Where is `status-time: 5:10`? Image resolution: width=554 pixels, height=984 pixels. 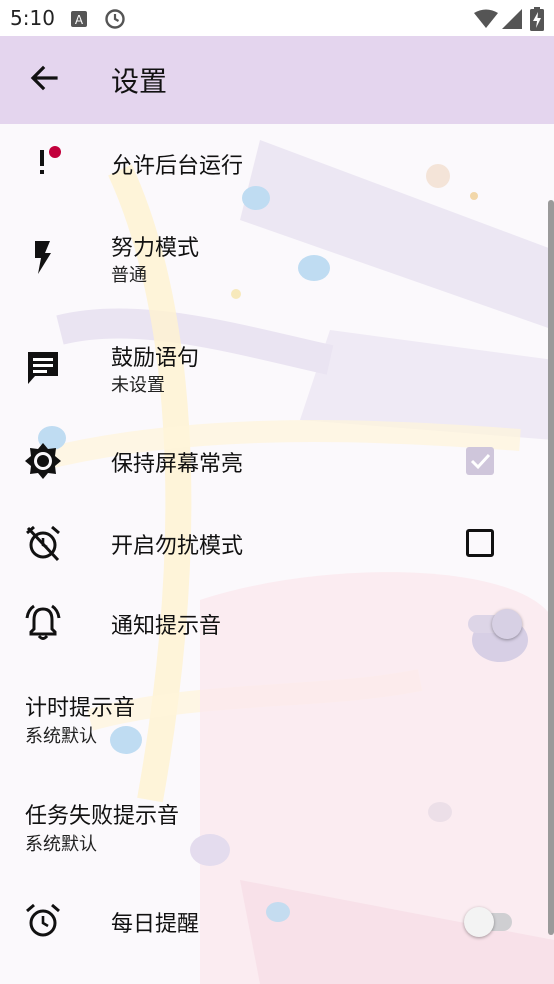
status-time: 5:10 is located at coordinates (32, 18).